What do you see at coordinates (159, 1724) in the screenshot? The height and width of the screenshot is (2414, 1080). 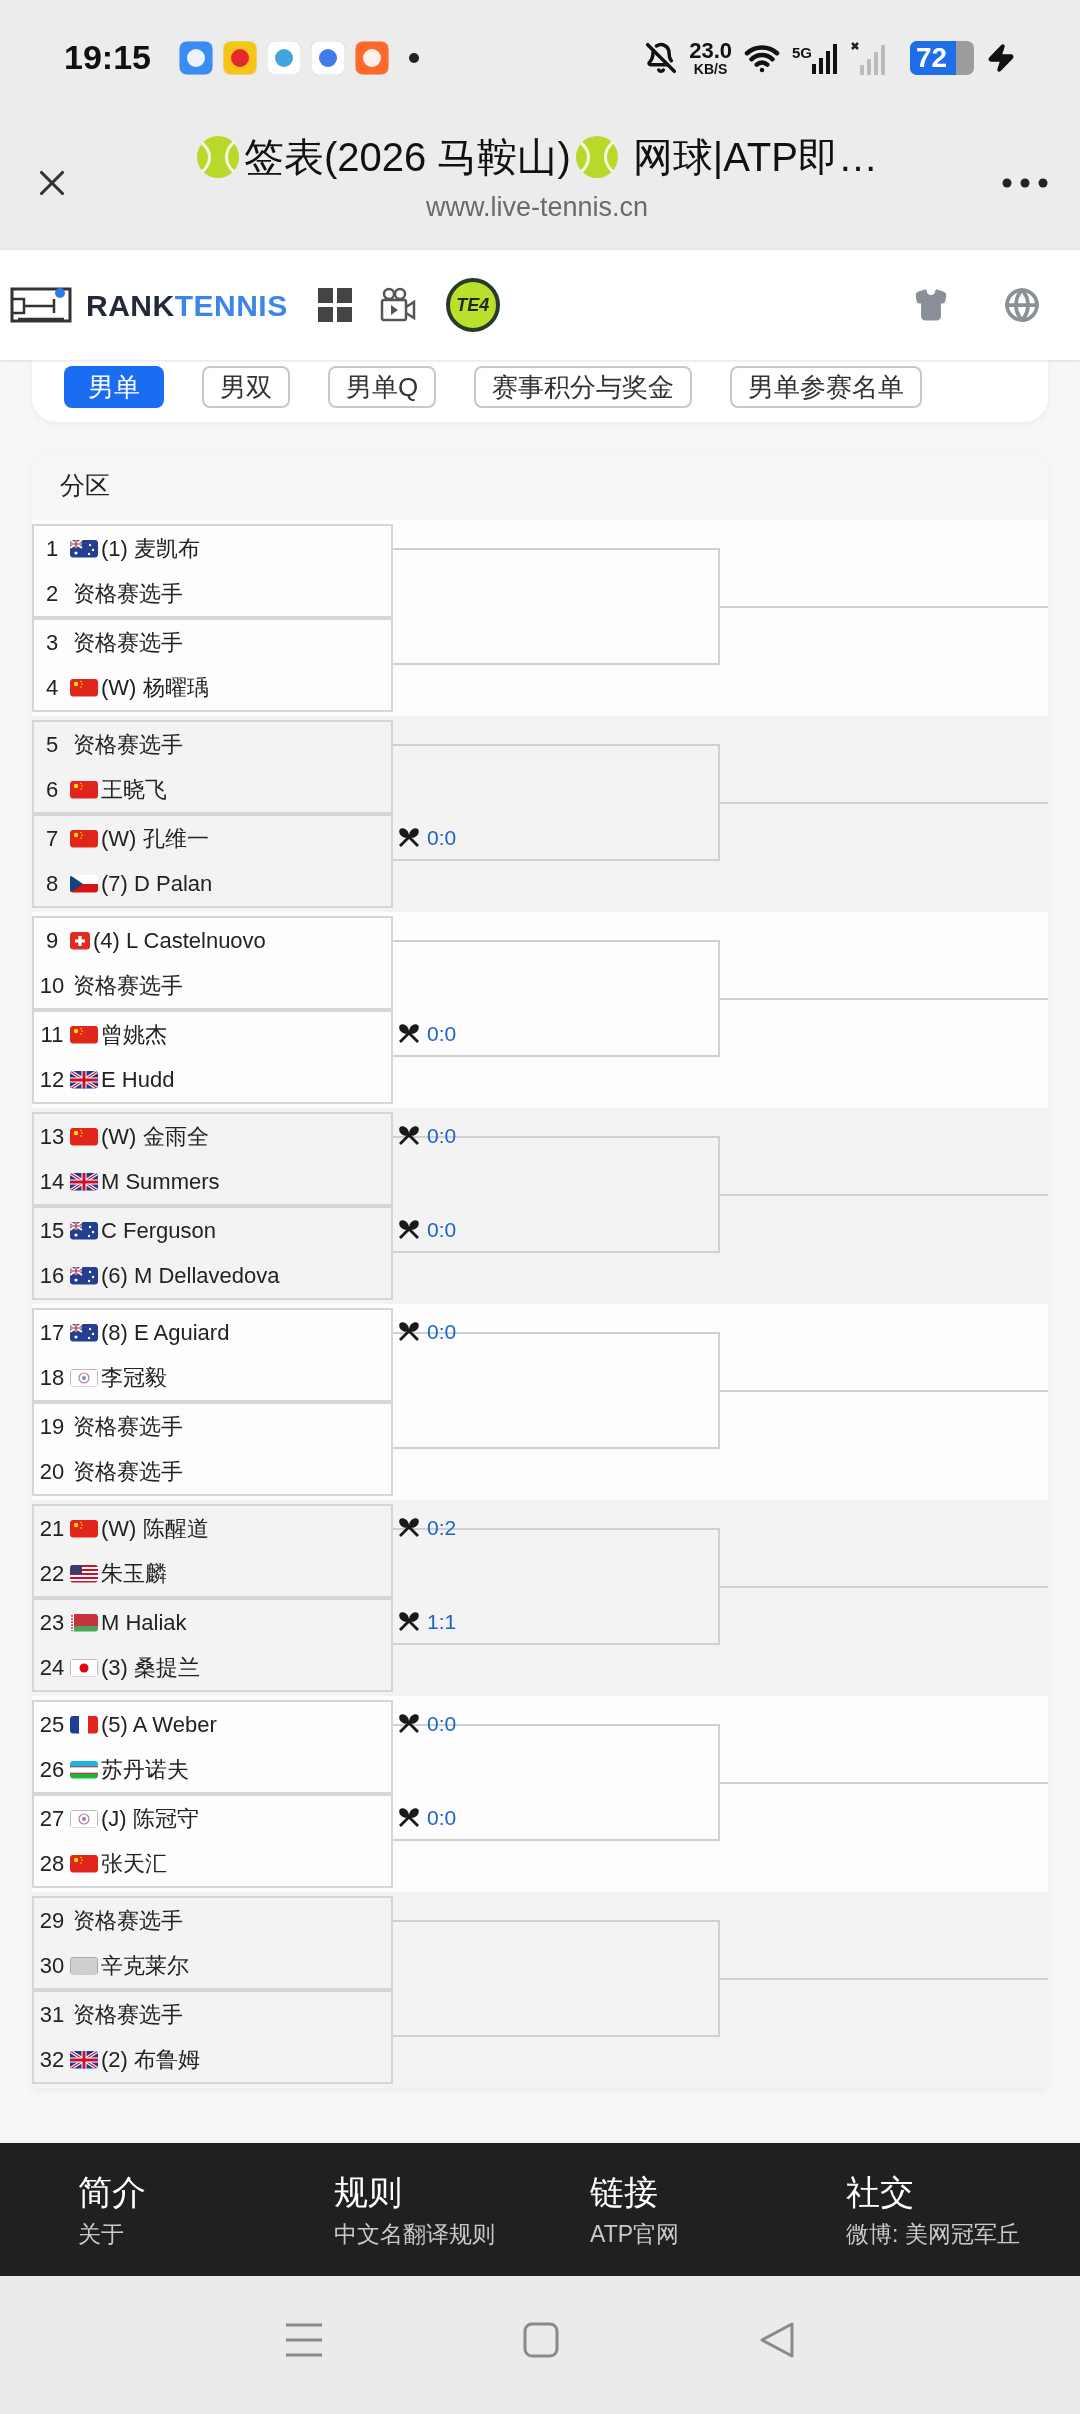 I see `player-name: (5) A Weber` at bounding box center [159, 1724].